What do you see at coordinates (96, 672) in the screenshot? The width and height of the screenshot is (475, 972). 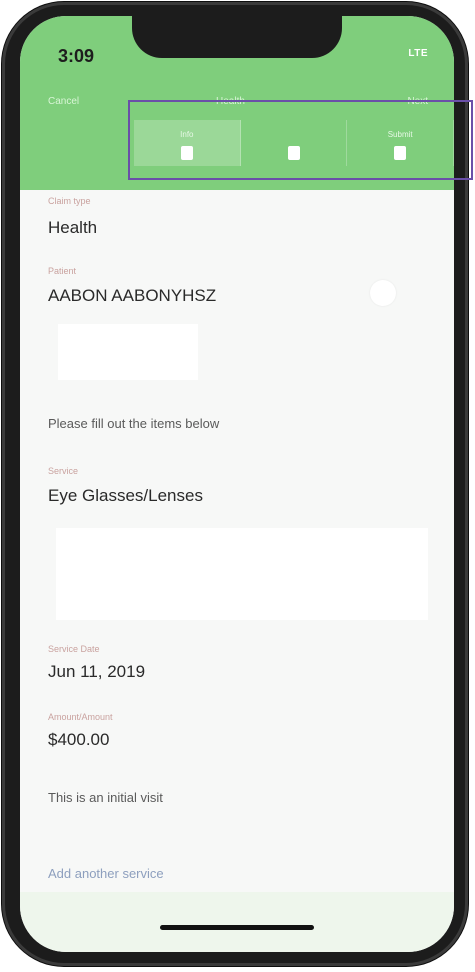 I see `service-date-field: Jun 11, 2019` at bounding box center [96, 672].